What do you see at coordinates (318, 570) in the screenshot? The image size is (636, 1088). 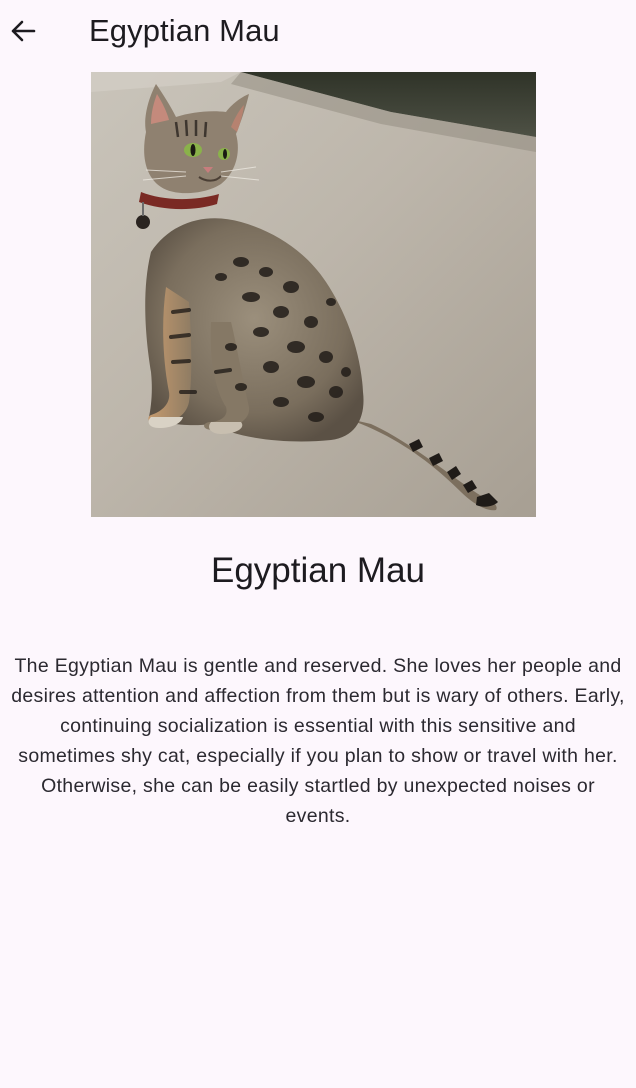 I see `breed-name: Egyptian Mau` at bounding box center [318, 570].